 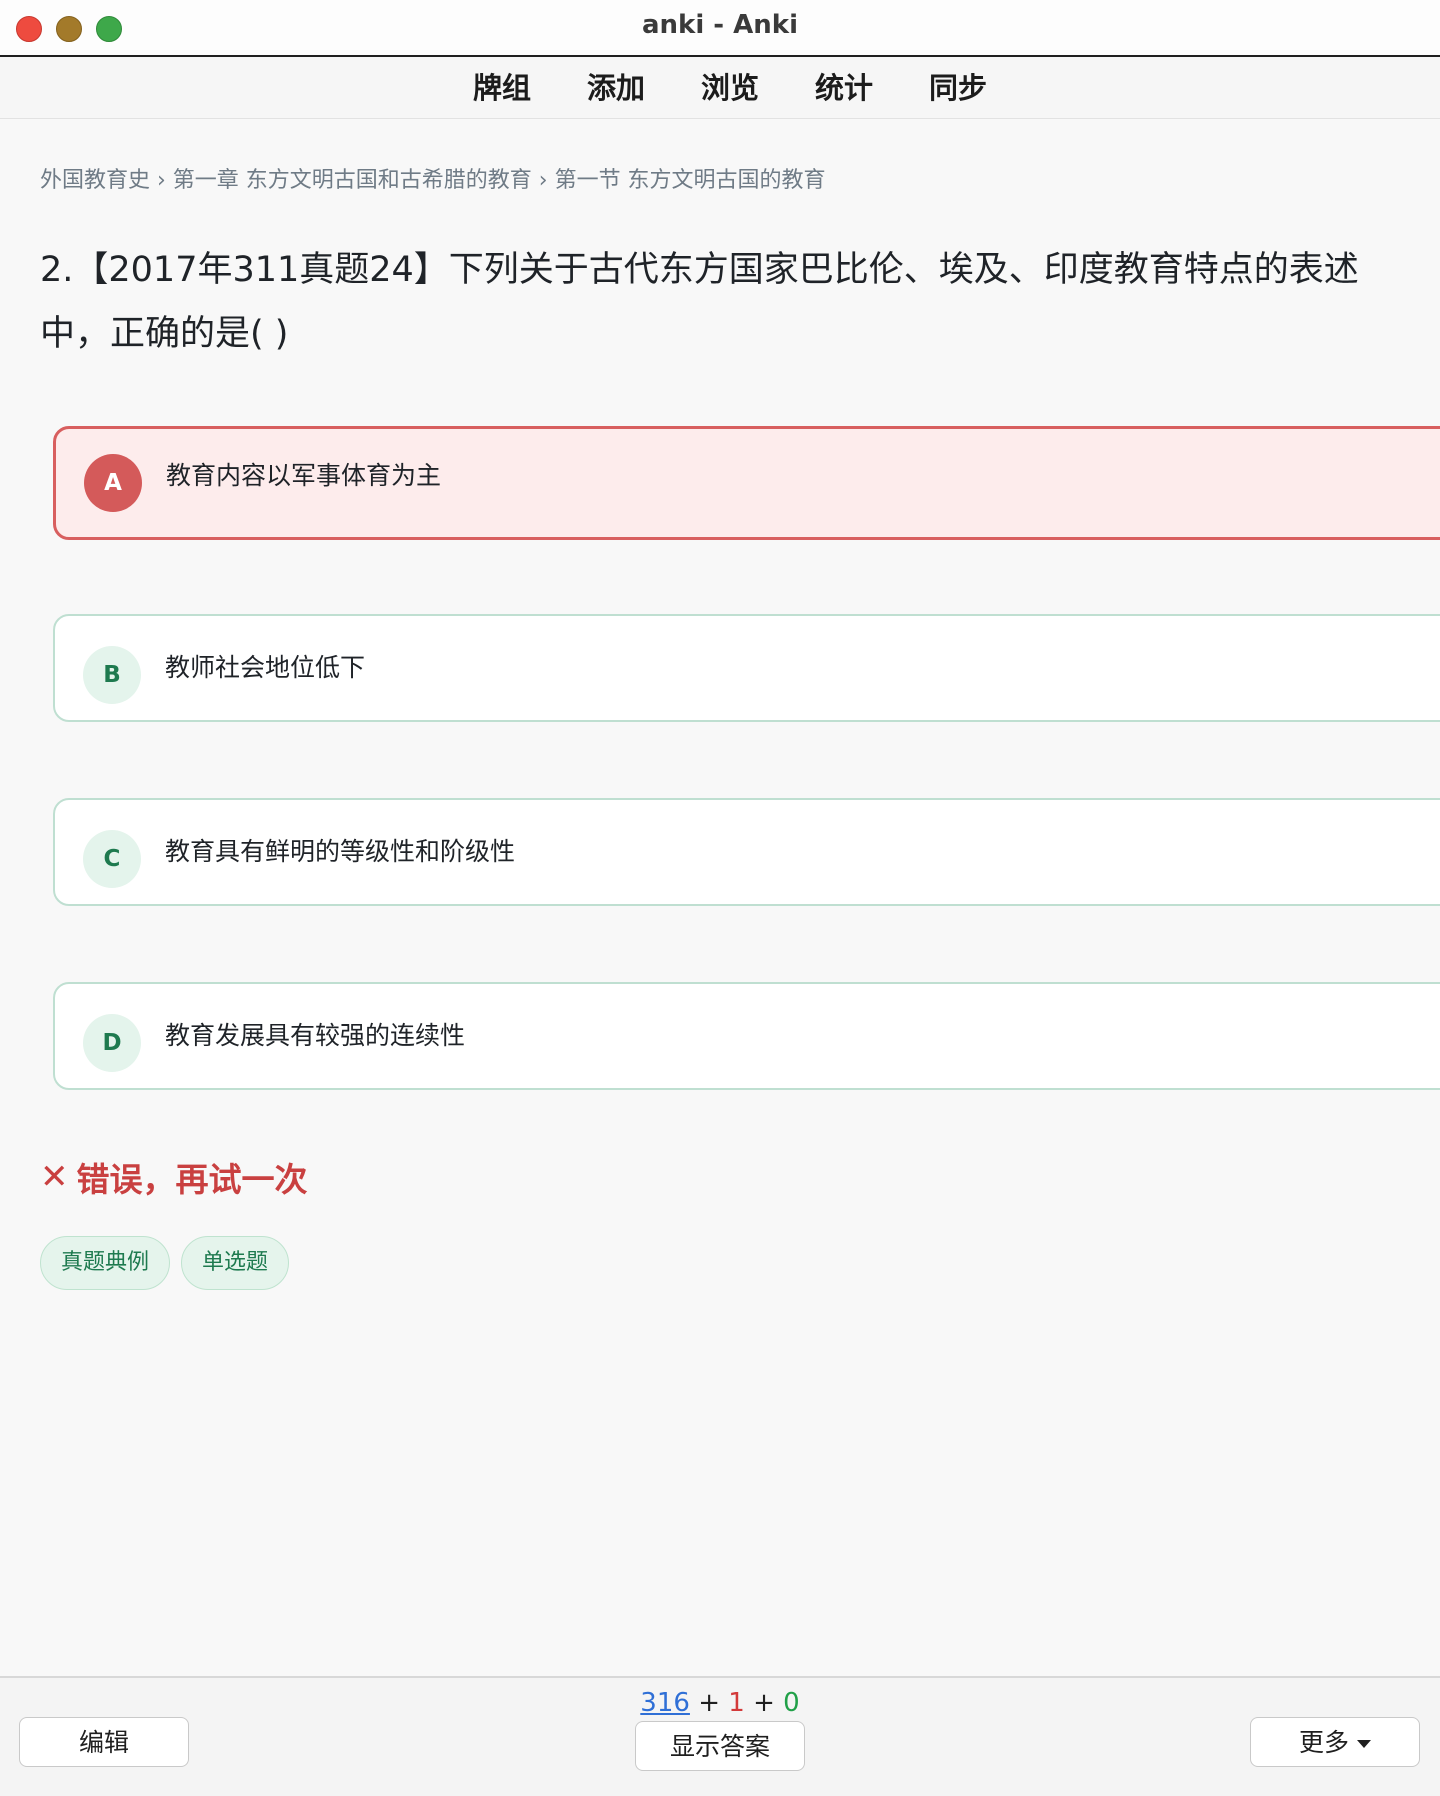 I want to click on top-nav: 牌组 添加 浏览 统计 同步, so click(x=720, y=88).